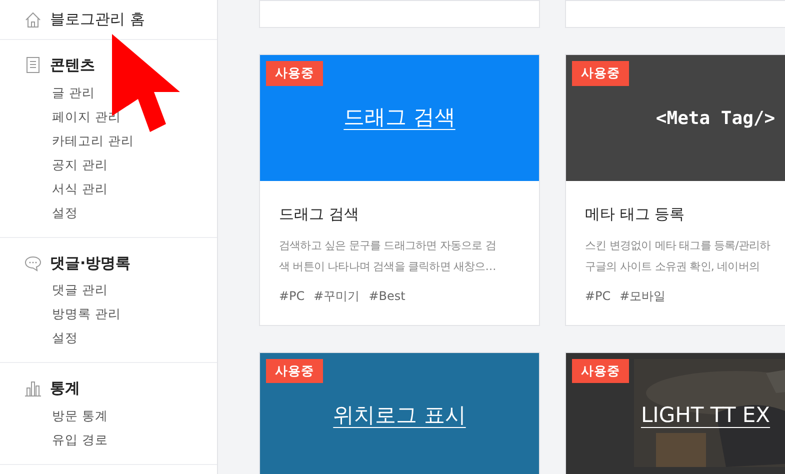 This screenshot has height=474, width=785. I want to click on card-title: 드래그 검색, so click(319, 214).